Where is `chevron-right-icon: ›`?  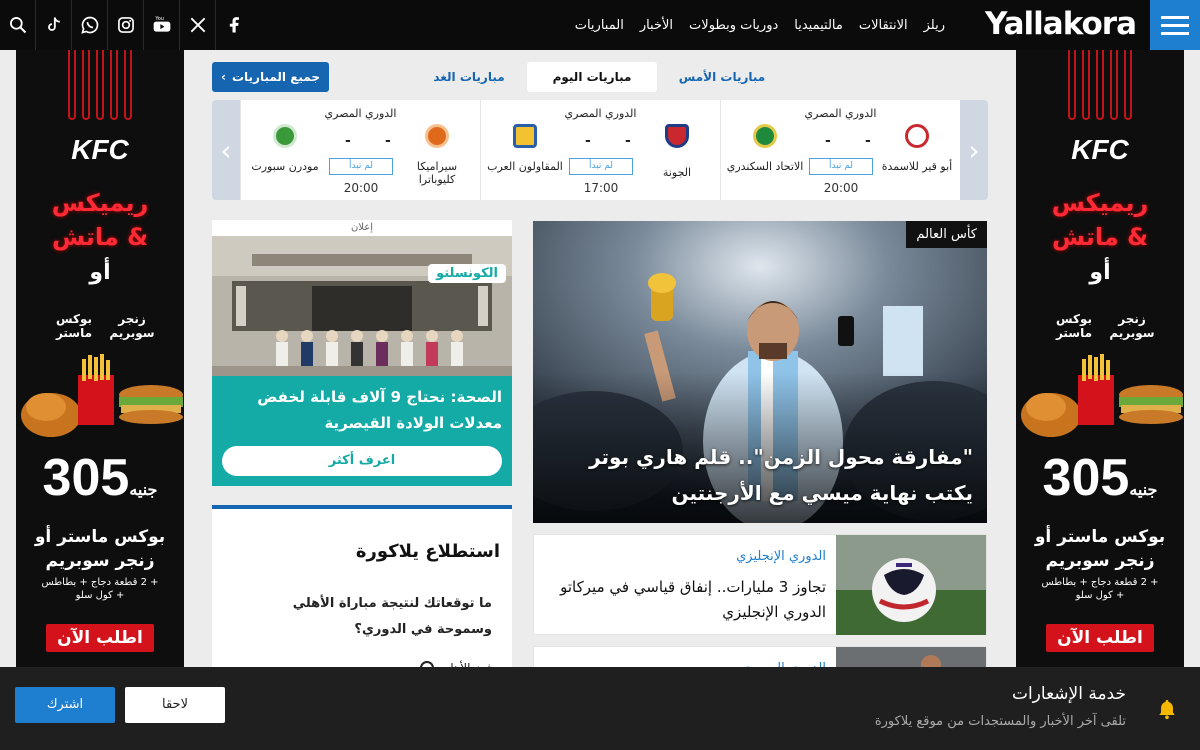 chevron-right-icon: › is located at coordinates (223, 77).